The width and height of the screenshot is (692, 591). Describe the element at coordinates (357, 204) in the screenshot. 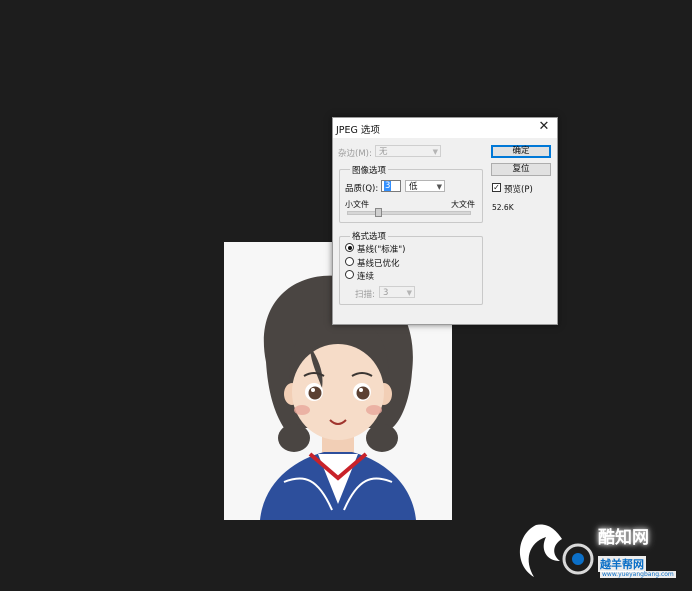

I see `small-file-label: 小文件` at that location.